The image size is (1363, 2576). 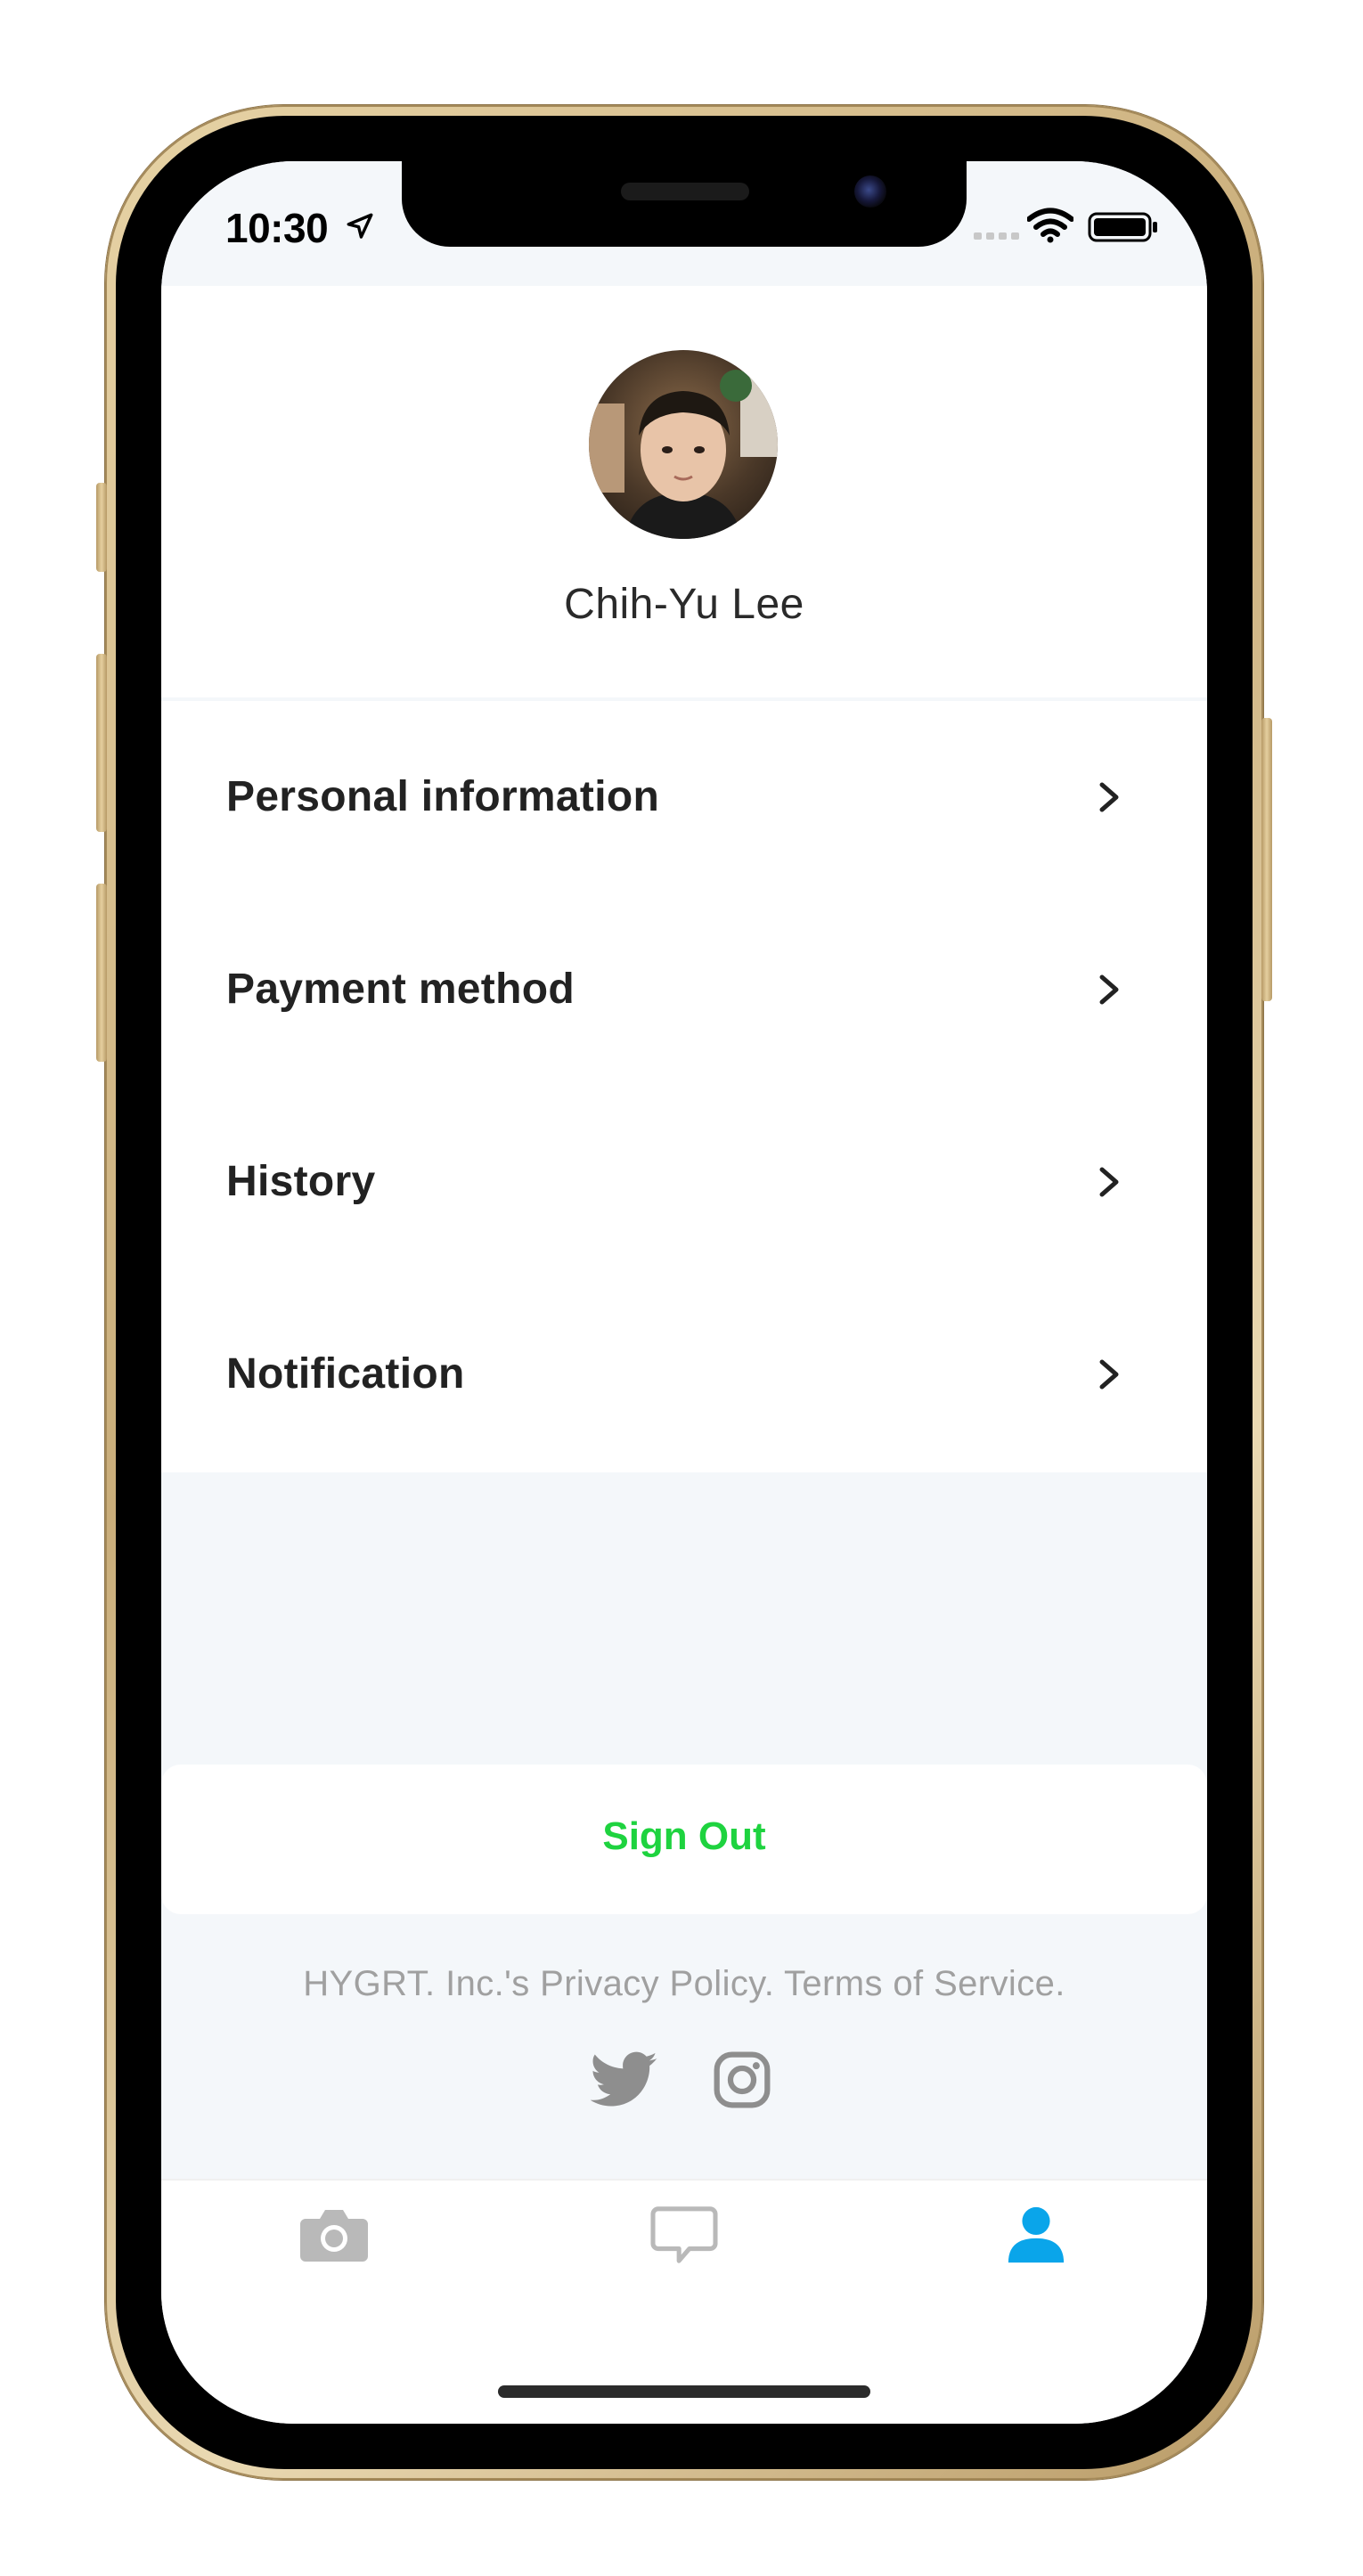 I want to click on home-indicator, so click(x=684, y=2391).